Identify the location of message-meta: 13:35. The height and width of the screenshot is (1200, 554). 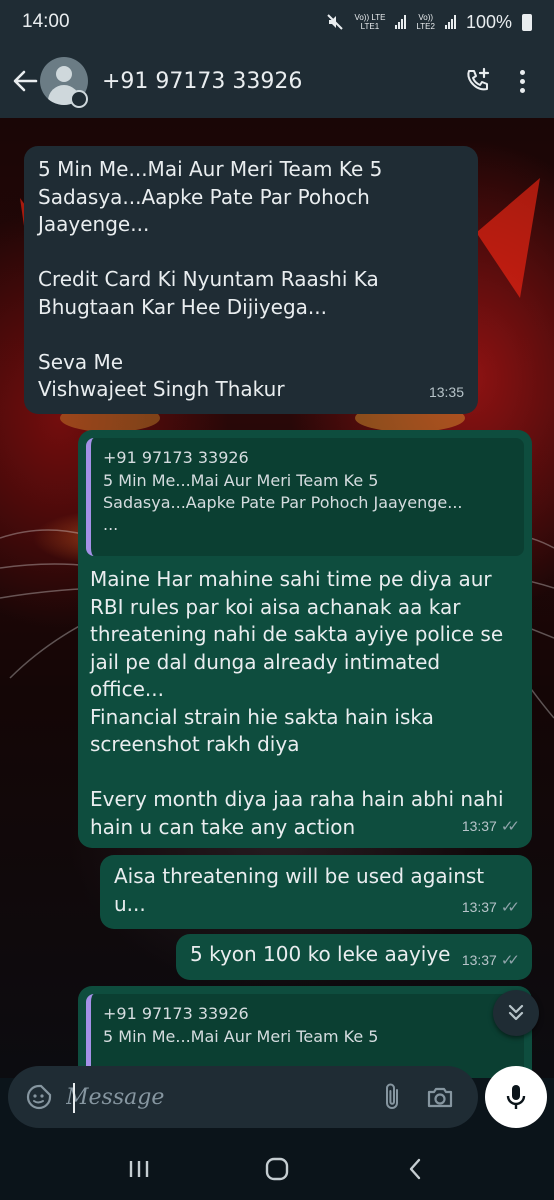
(446, 393).